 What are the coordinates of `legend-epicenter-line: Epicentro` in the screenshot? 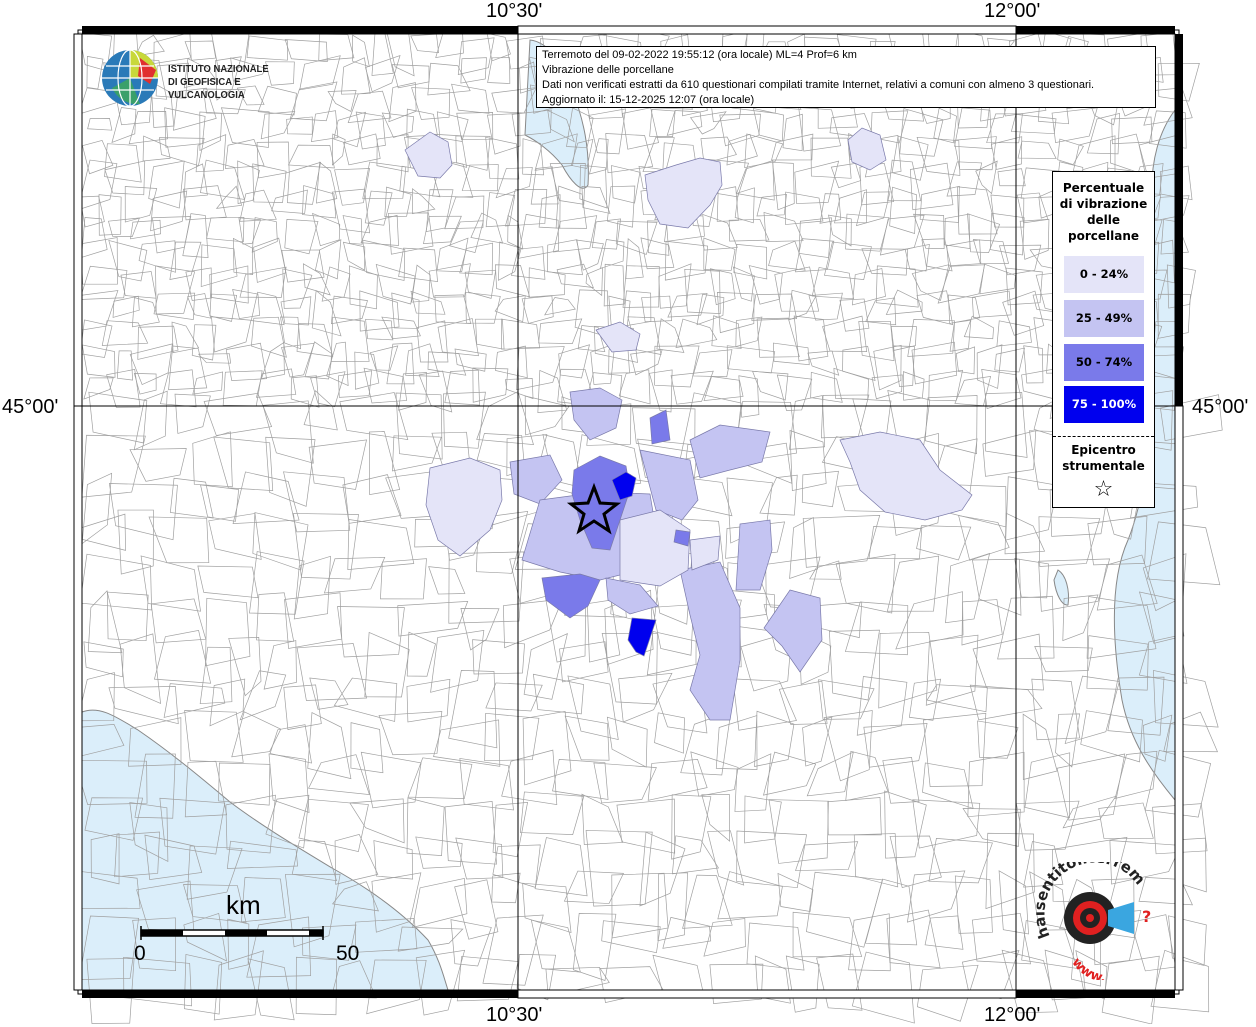 It's located at (1103, 450).